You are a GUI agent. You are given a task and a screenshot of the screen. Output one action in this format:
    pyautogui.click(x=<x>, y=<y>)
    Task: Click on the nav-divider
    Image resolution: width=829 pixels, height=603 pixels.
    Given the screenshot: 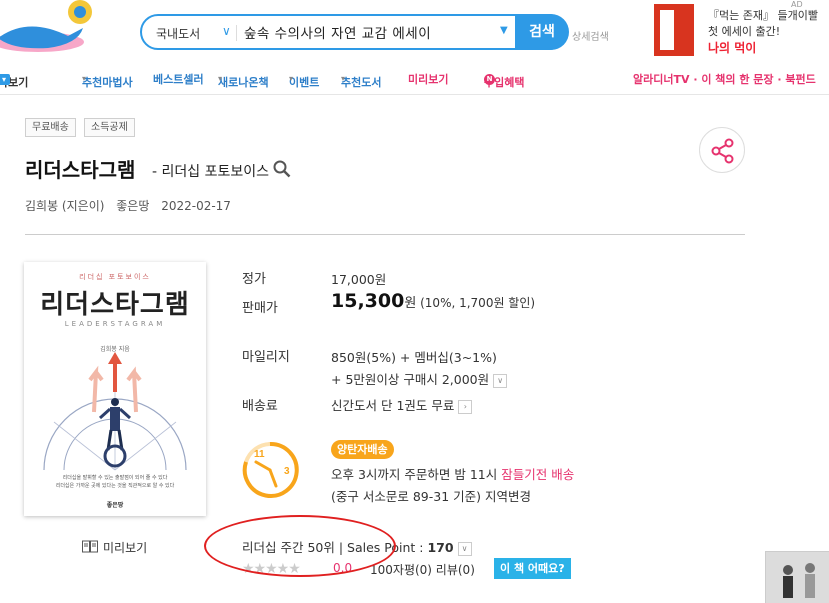 What is the action you would take?
    pyautogui.click(x=414, y=94)
    